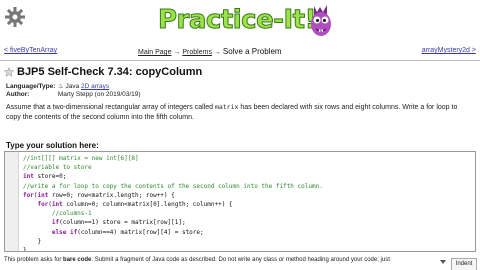 This screenshot has width=480, height=270. What do you see at coordinates (57, 168) in the screenshot?
I see `code-token: //variable to store` at bounding box center [57, 168].